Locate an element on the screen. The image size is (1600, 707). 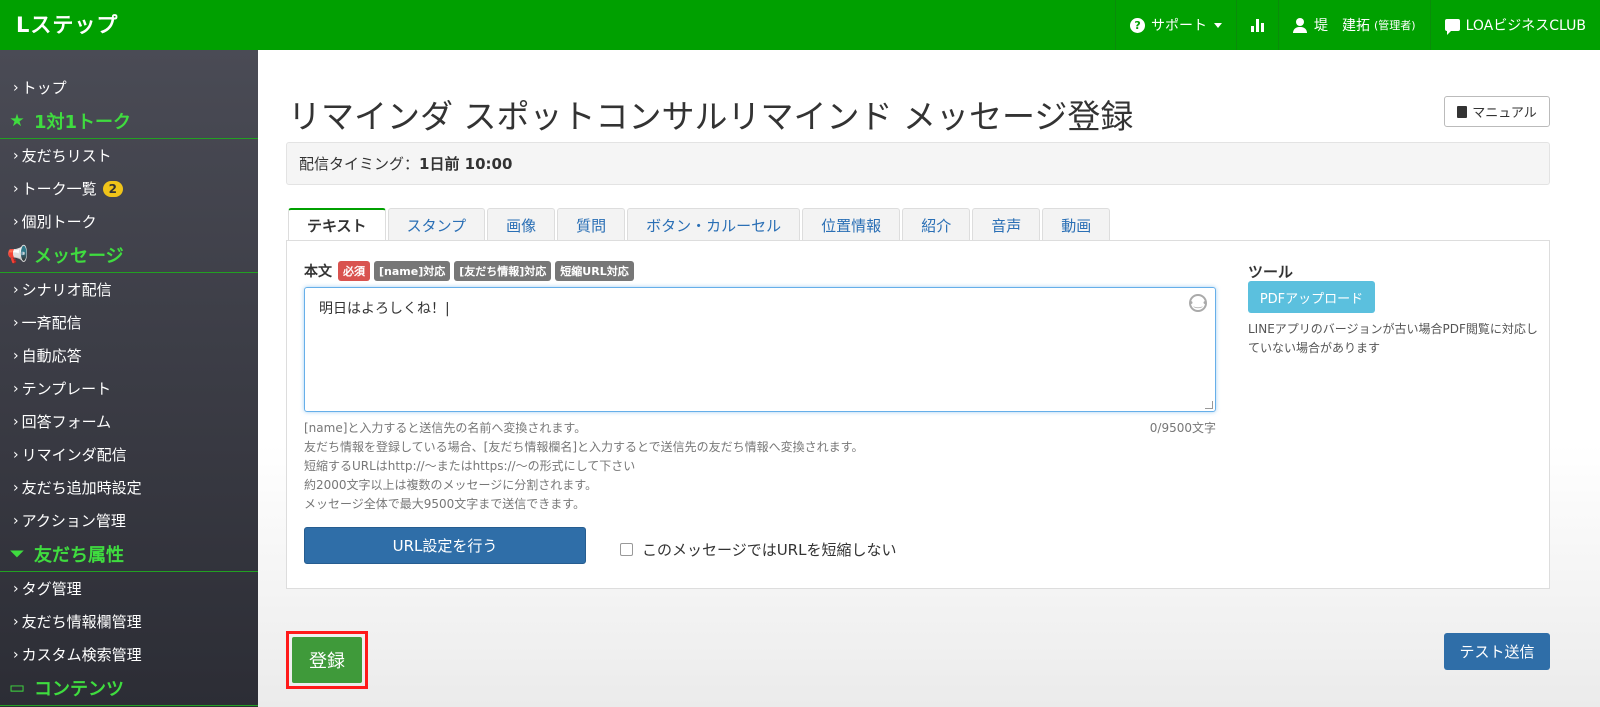
manual-label: マニュアル is located at coordinates (1504, 113).